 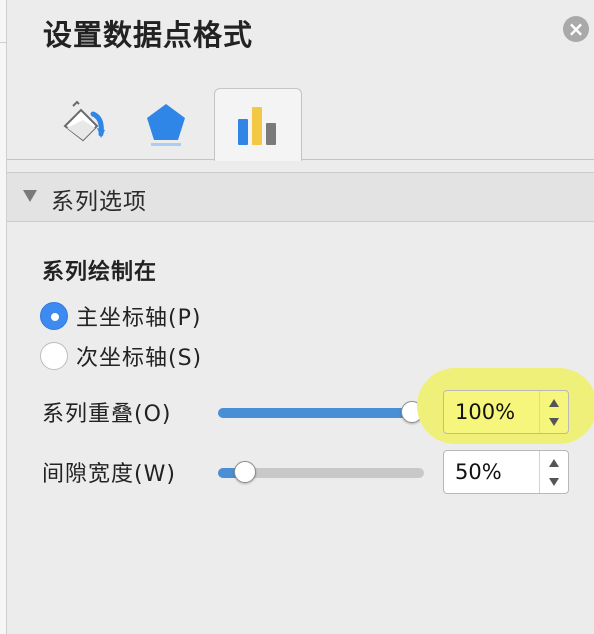 What do you see at coordinates (30, 196) in the screenshot?
I see `collapse-caret-icon` at bounding box center [30, 196].